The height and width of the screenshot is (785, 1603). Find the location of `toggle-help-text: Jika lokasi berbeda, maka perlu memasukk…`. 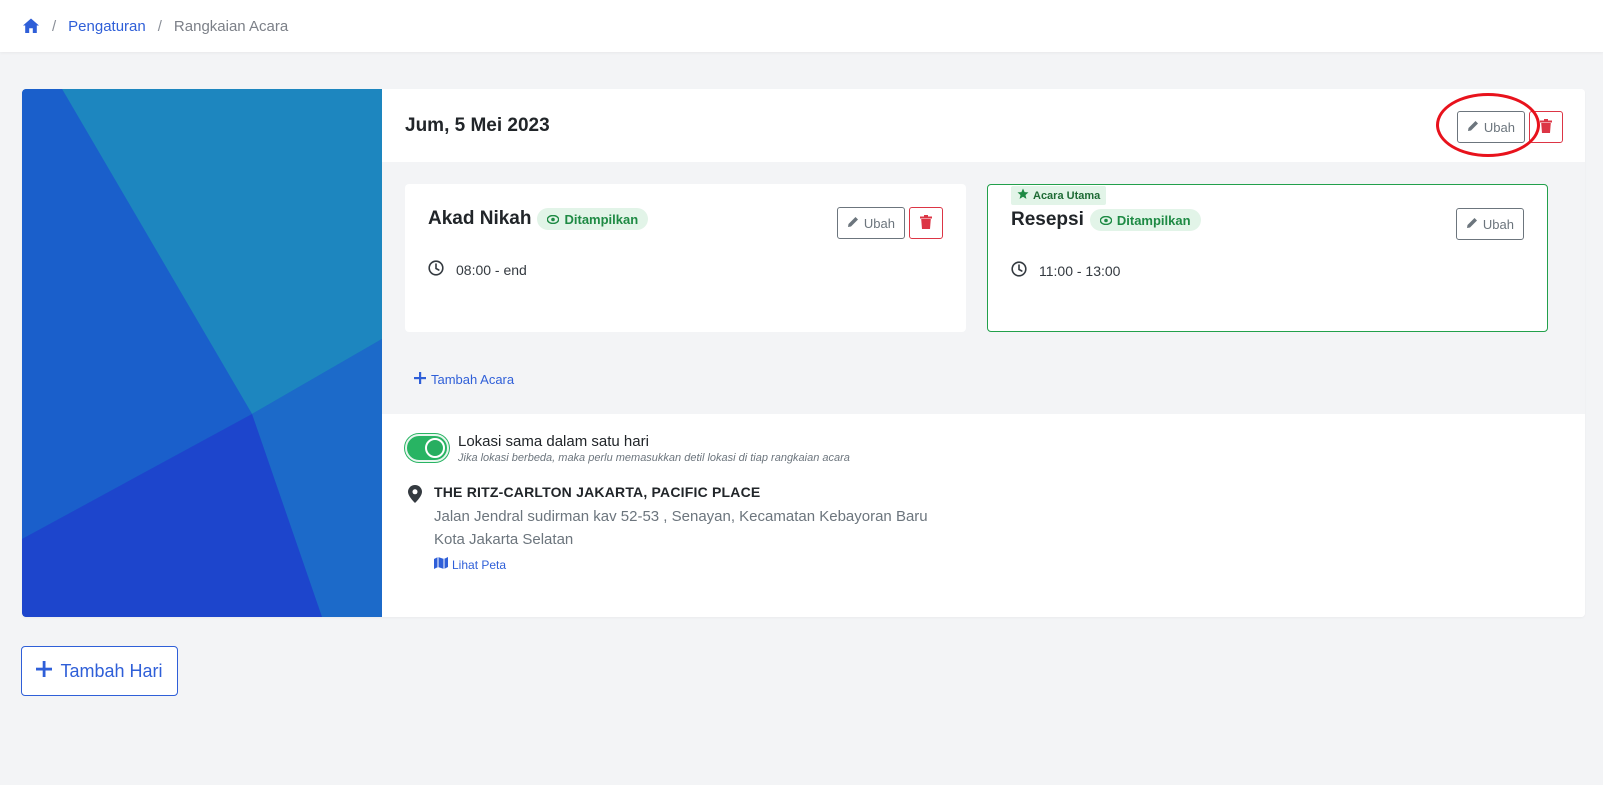

toggle-help-text: Jika lokasi berbeda, maka perlu memasukk… is located at coordinates (654, 458).